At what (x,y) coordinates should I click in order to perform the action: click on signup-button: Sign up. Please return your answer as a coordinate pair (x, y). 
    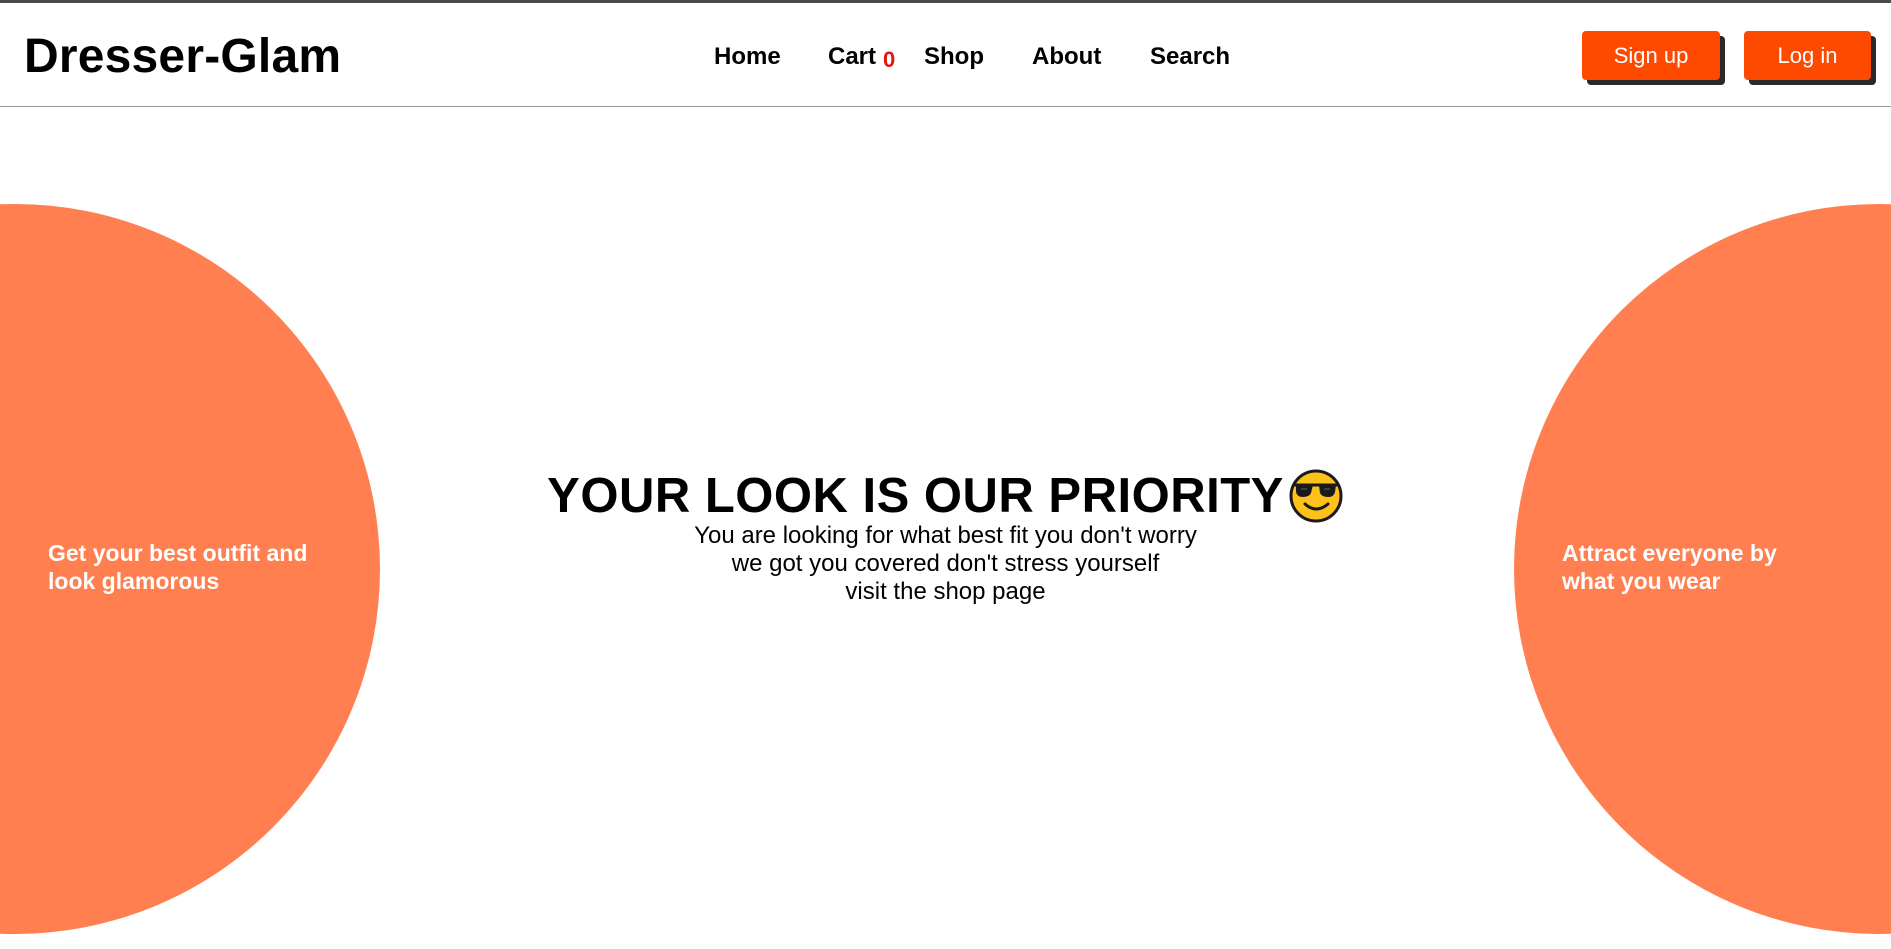
    Looking at the image, I should click on (1651, 55).